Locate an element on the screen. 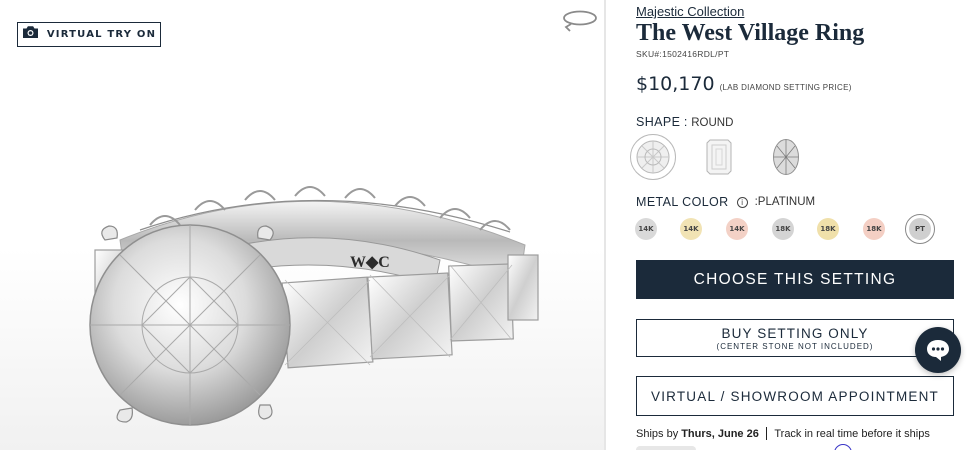 Image resolution: width=975 pixels, height=450 pixels. price-note: (LAB DIAMOND SETTING PRICE) is located at coordinates (785, 87).